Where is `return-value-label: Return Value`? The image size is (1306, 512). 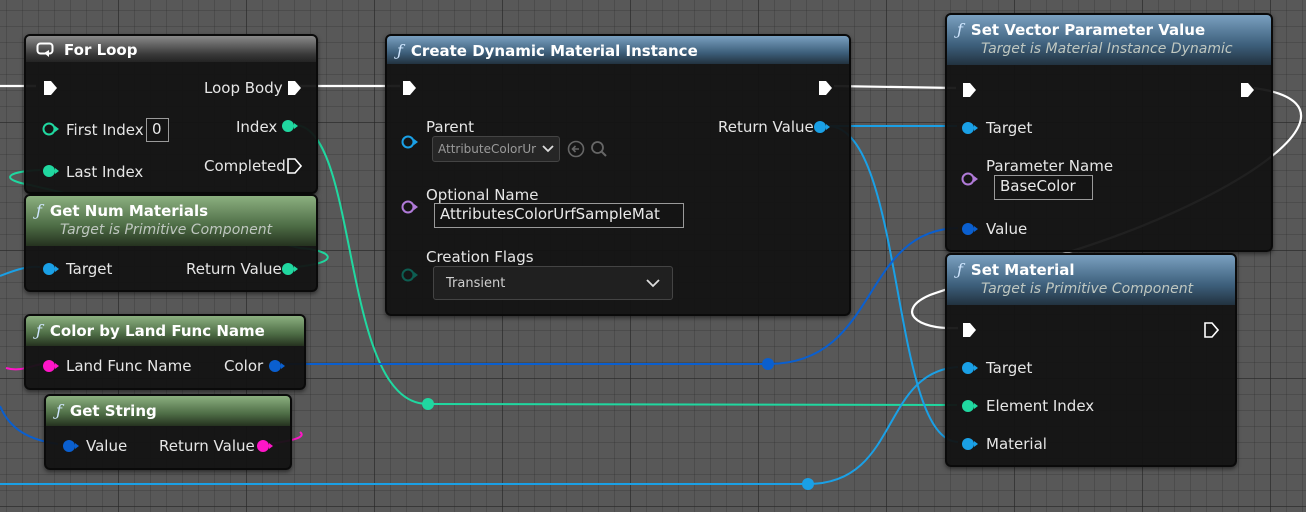
return-value-label: Return Value is located at coordinates (766, 127).